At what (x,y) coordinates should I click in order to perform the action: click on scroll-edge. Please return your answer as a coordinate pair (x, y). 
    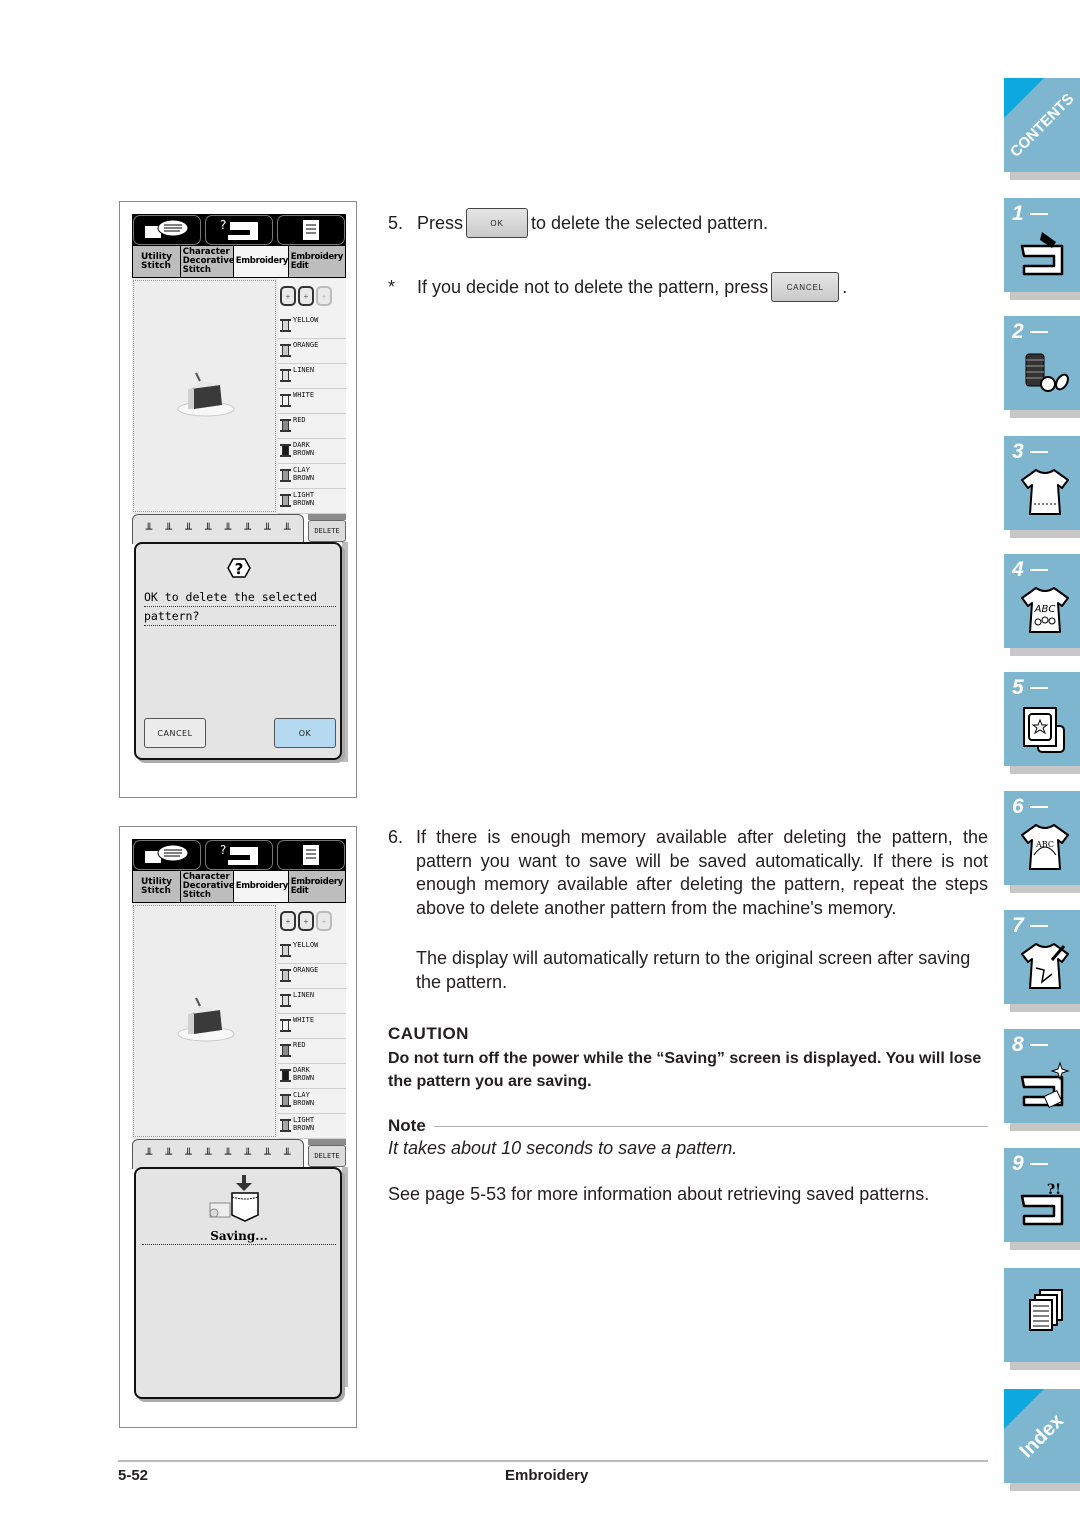
    Looking at the image, I should click on (345, 1277).